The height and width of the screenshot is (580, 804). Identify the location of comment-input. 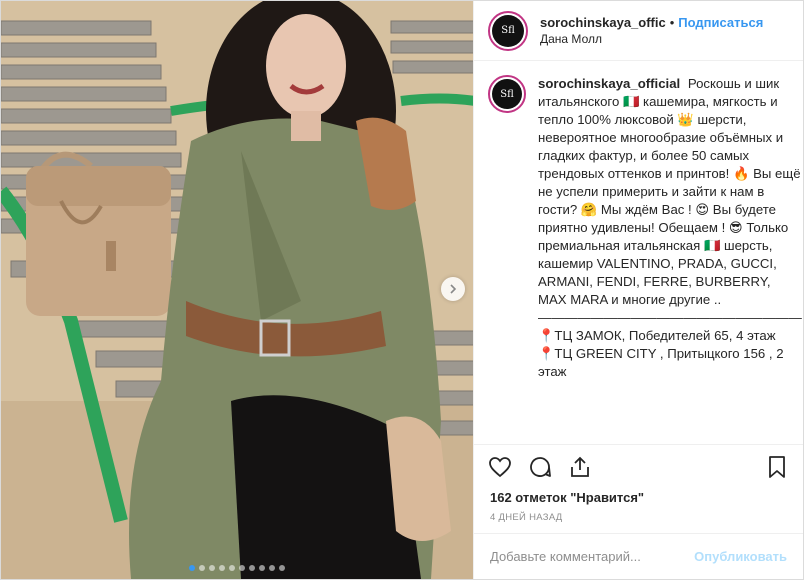
(592, 556).